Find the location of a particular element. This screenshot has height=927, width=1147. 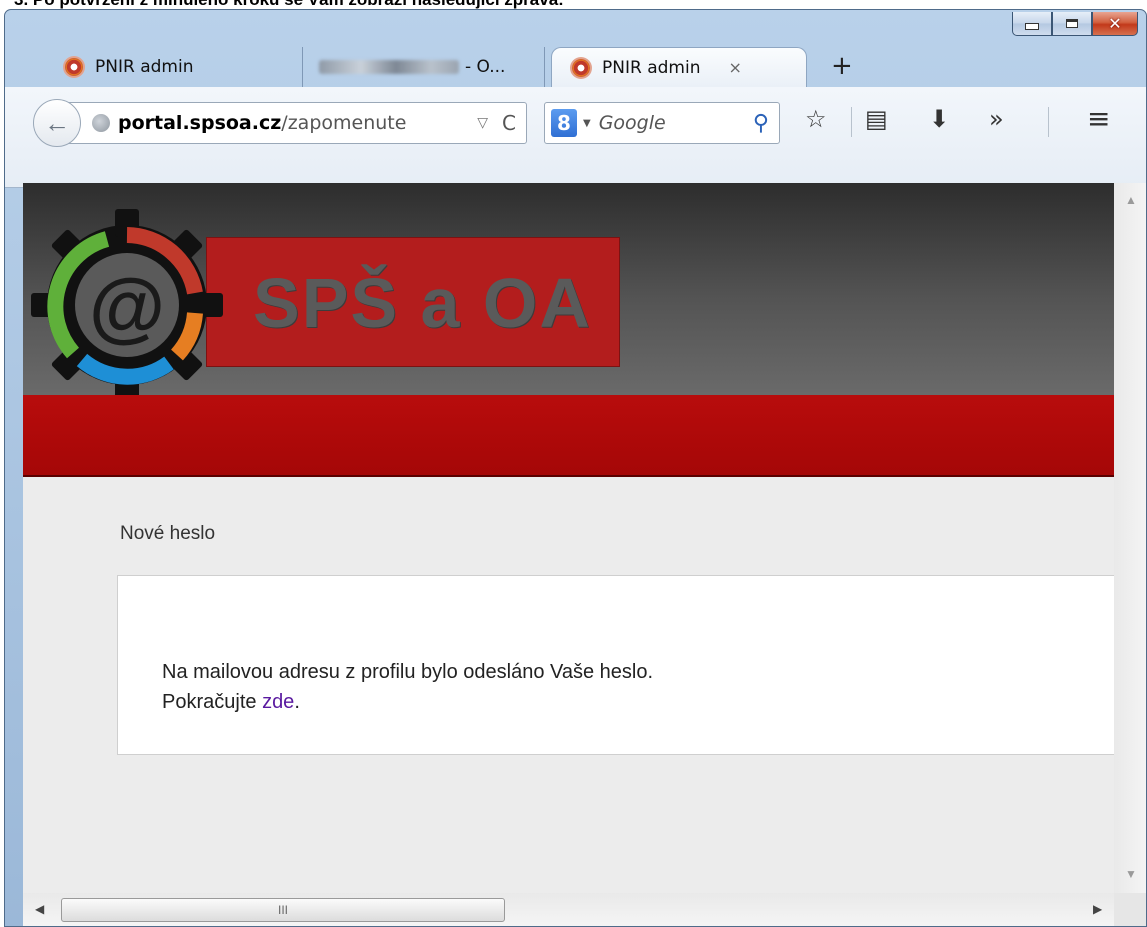

menu-icon: ≡ is located at coordinates (1098, 118).